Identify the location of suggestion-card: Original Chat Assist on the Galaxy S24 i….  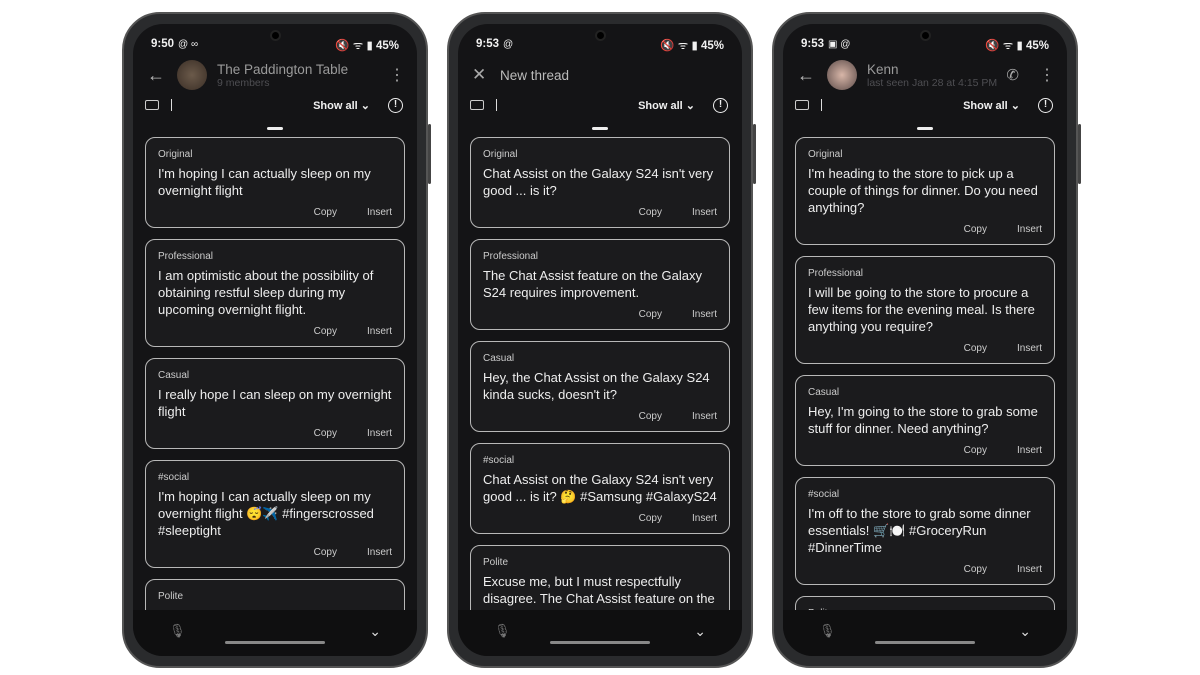
(600, 182).